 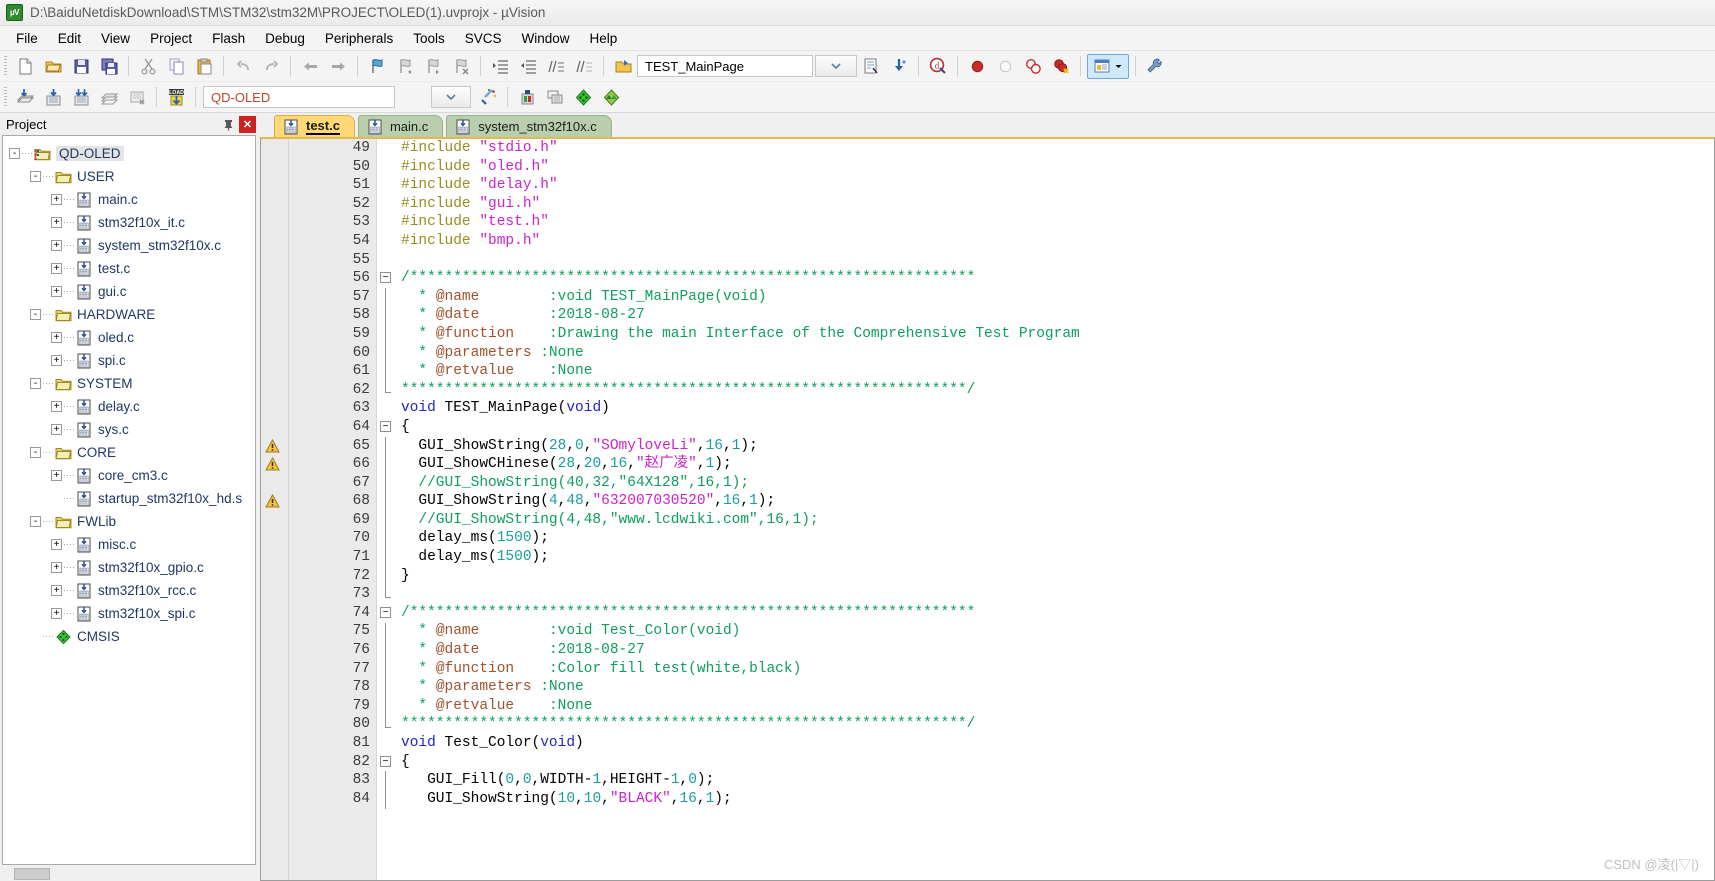 What do you see at coordinates (871, 66) in the screenshot?
I see `find-in-files-icon` at bounding box center [871, 66].